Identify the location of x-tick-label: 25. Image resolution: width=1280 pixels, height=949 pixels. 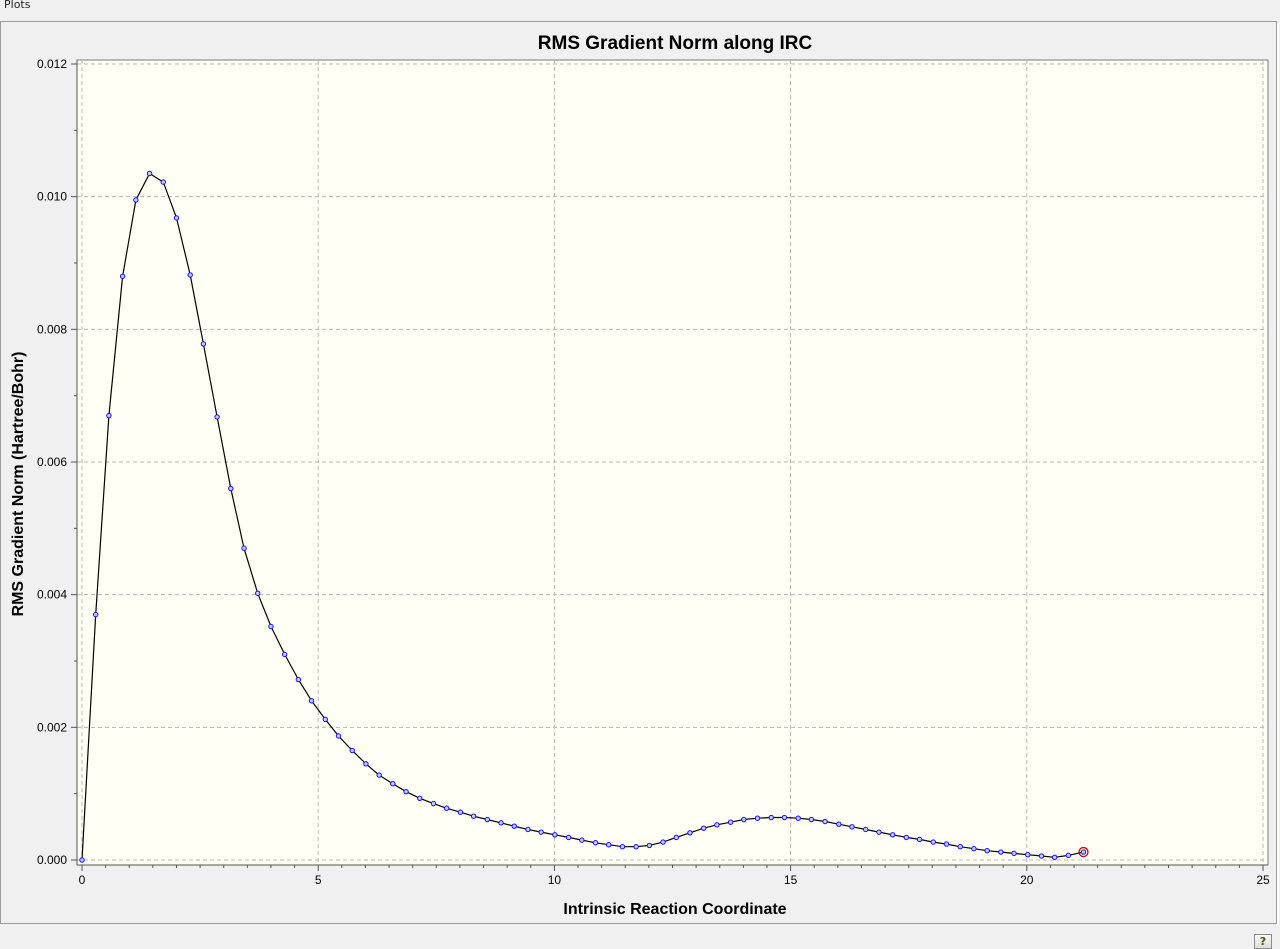
(1263, 880).